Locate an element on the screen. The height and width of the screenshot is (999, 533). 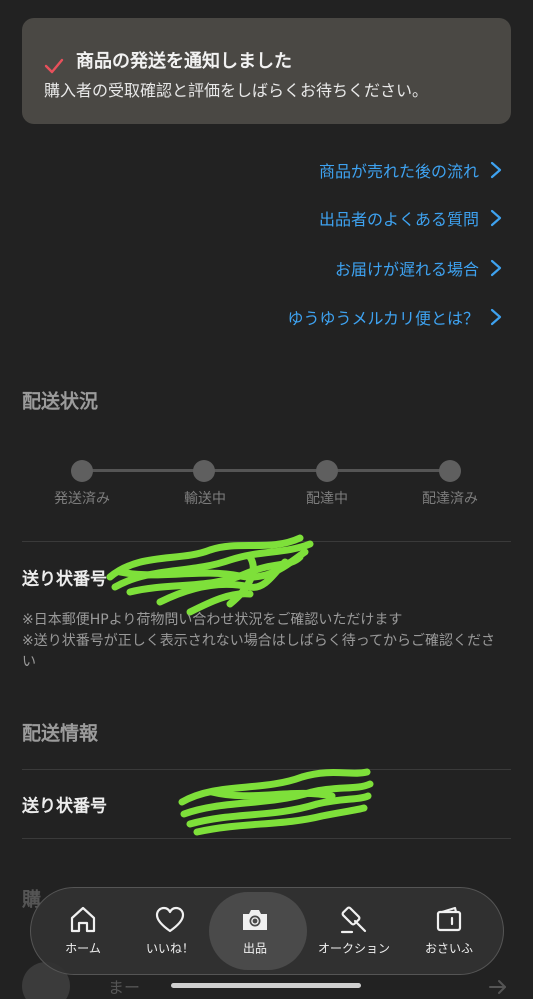
notice-title: 商品の発送を通知しました is located at coordinates (184, 61).